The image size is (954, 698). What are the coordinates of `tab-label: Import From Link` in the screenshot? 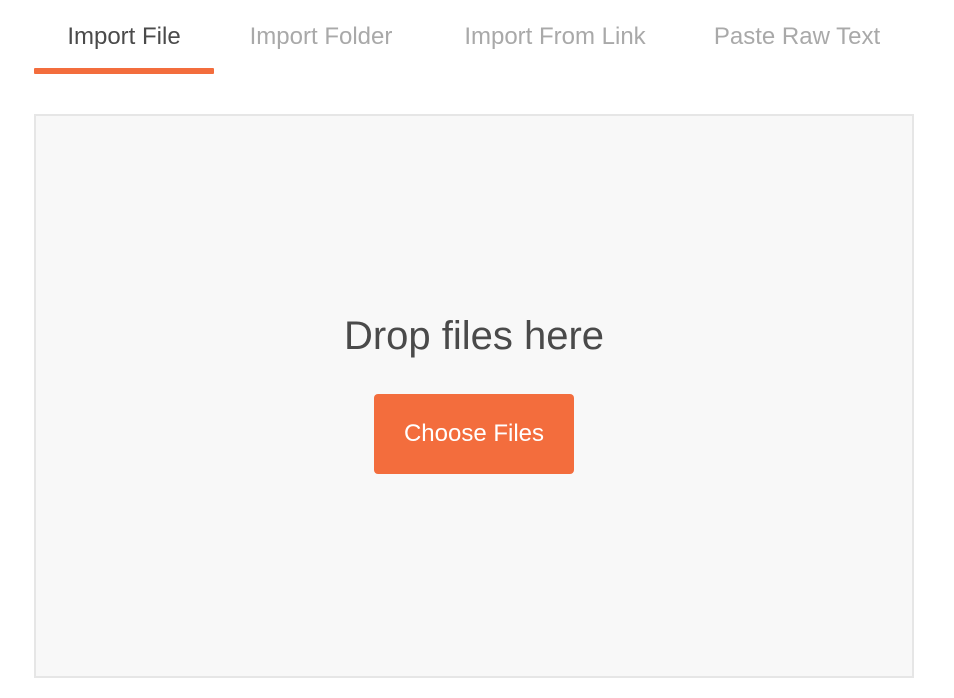 It's located at (555, 36).